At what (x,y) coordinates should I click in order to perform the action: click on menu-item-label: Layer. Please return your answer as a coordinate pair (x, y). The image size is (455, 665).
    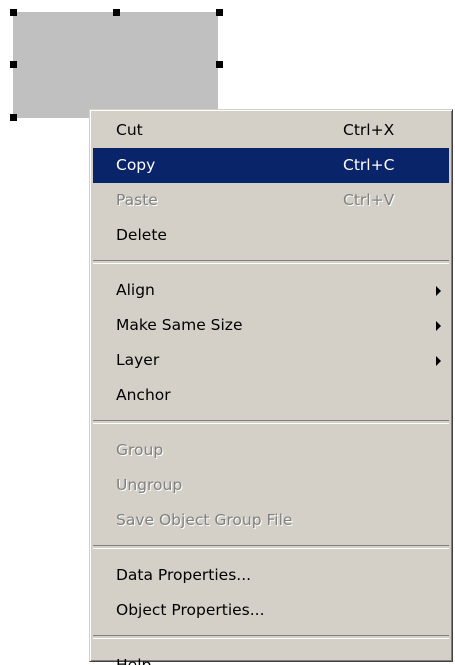
    Looking at the image, I should click on (138, 360).